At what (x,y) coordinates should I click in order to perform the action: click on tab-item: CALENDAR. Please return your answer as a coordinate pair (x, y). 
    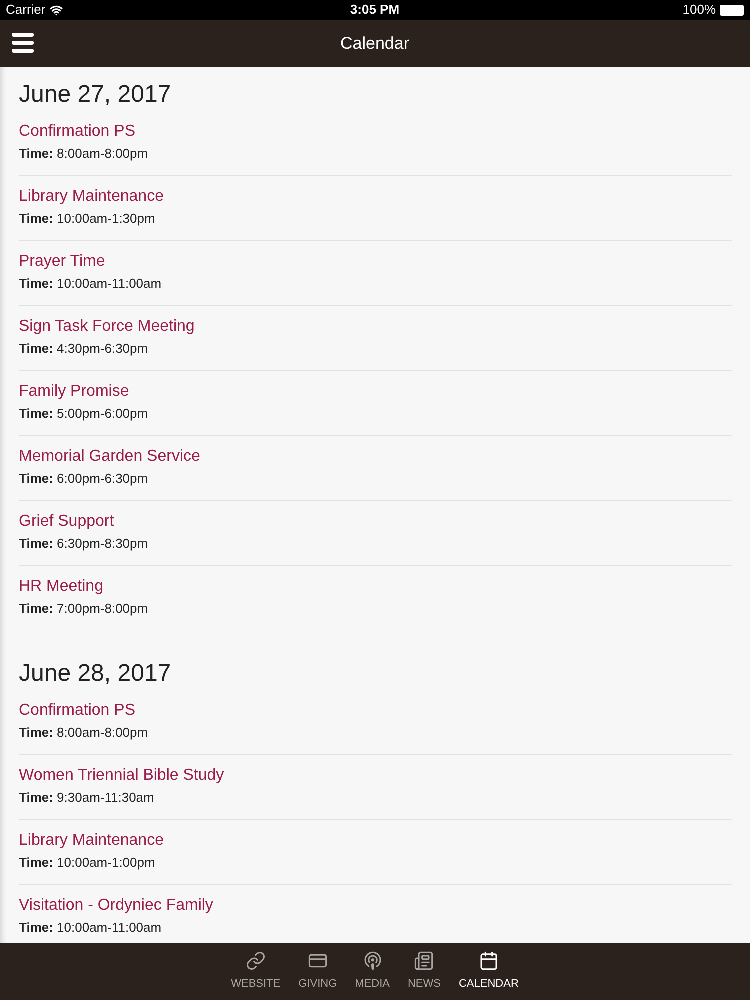
    Looking at the image, I should click on (488, 971).